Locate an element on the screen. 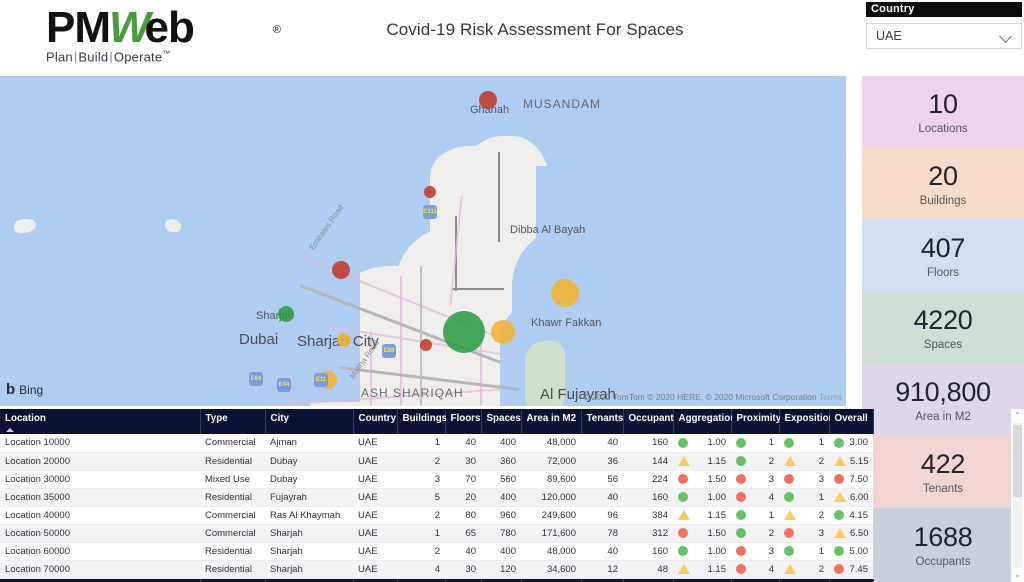  cell-city: Fujayrah is located at coordinates (309, 497).